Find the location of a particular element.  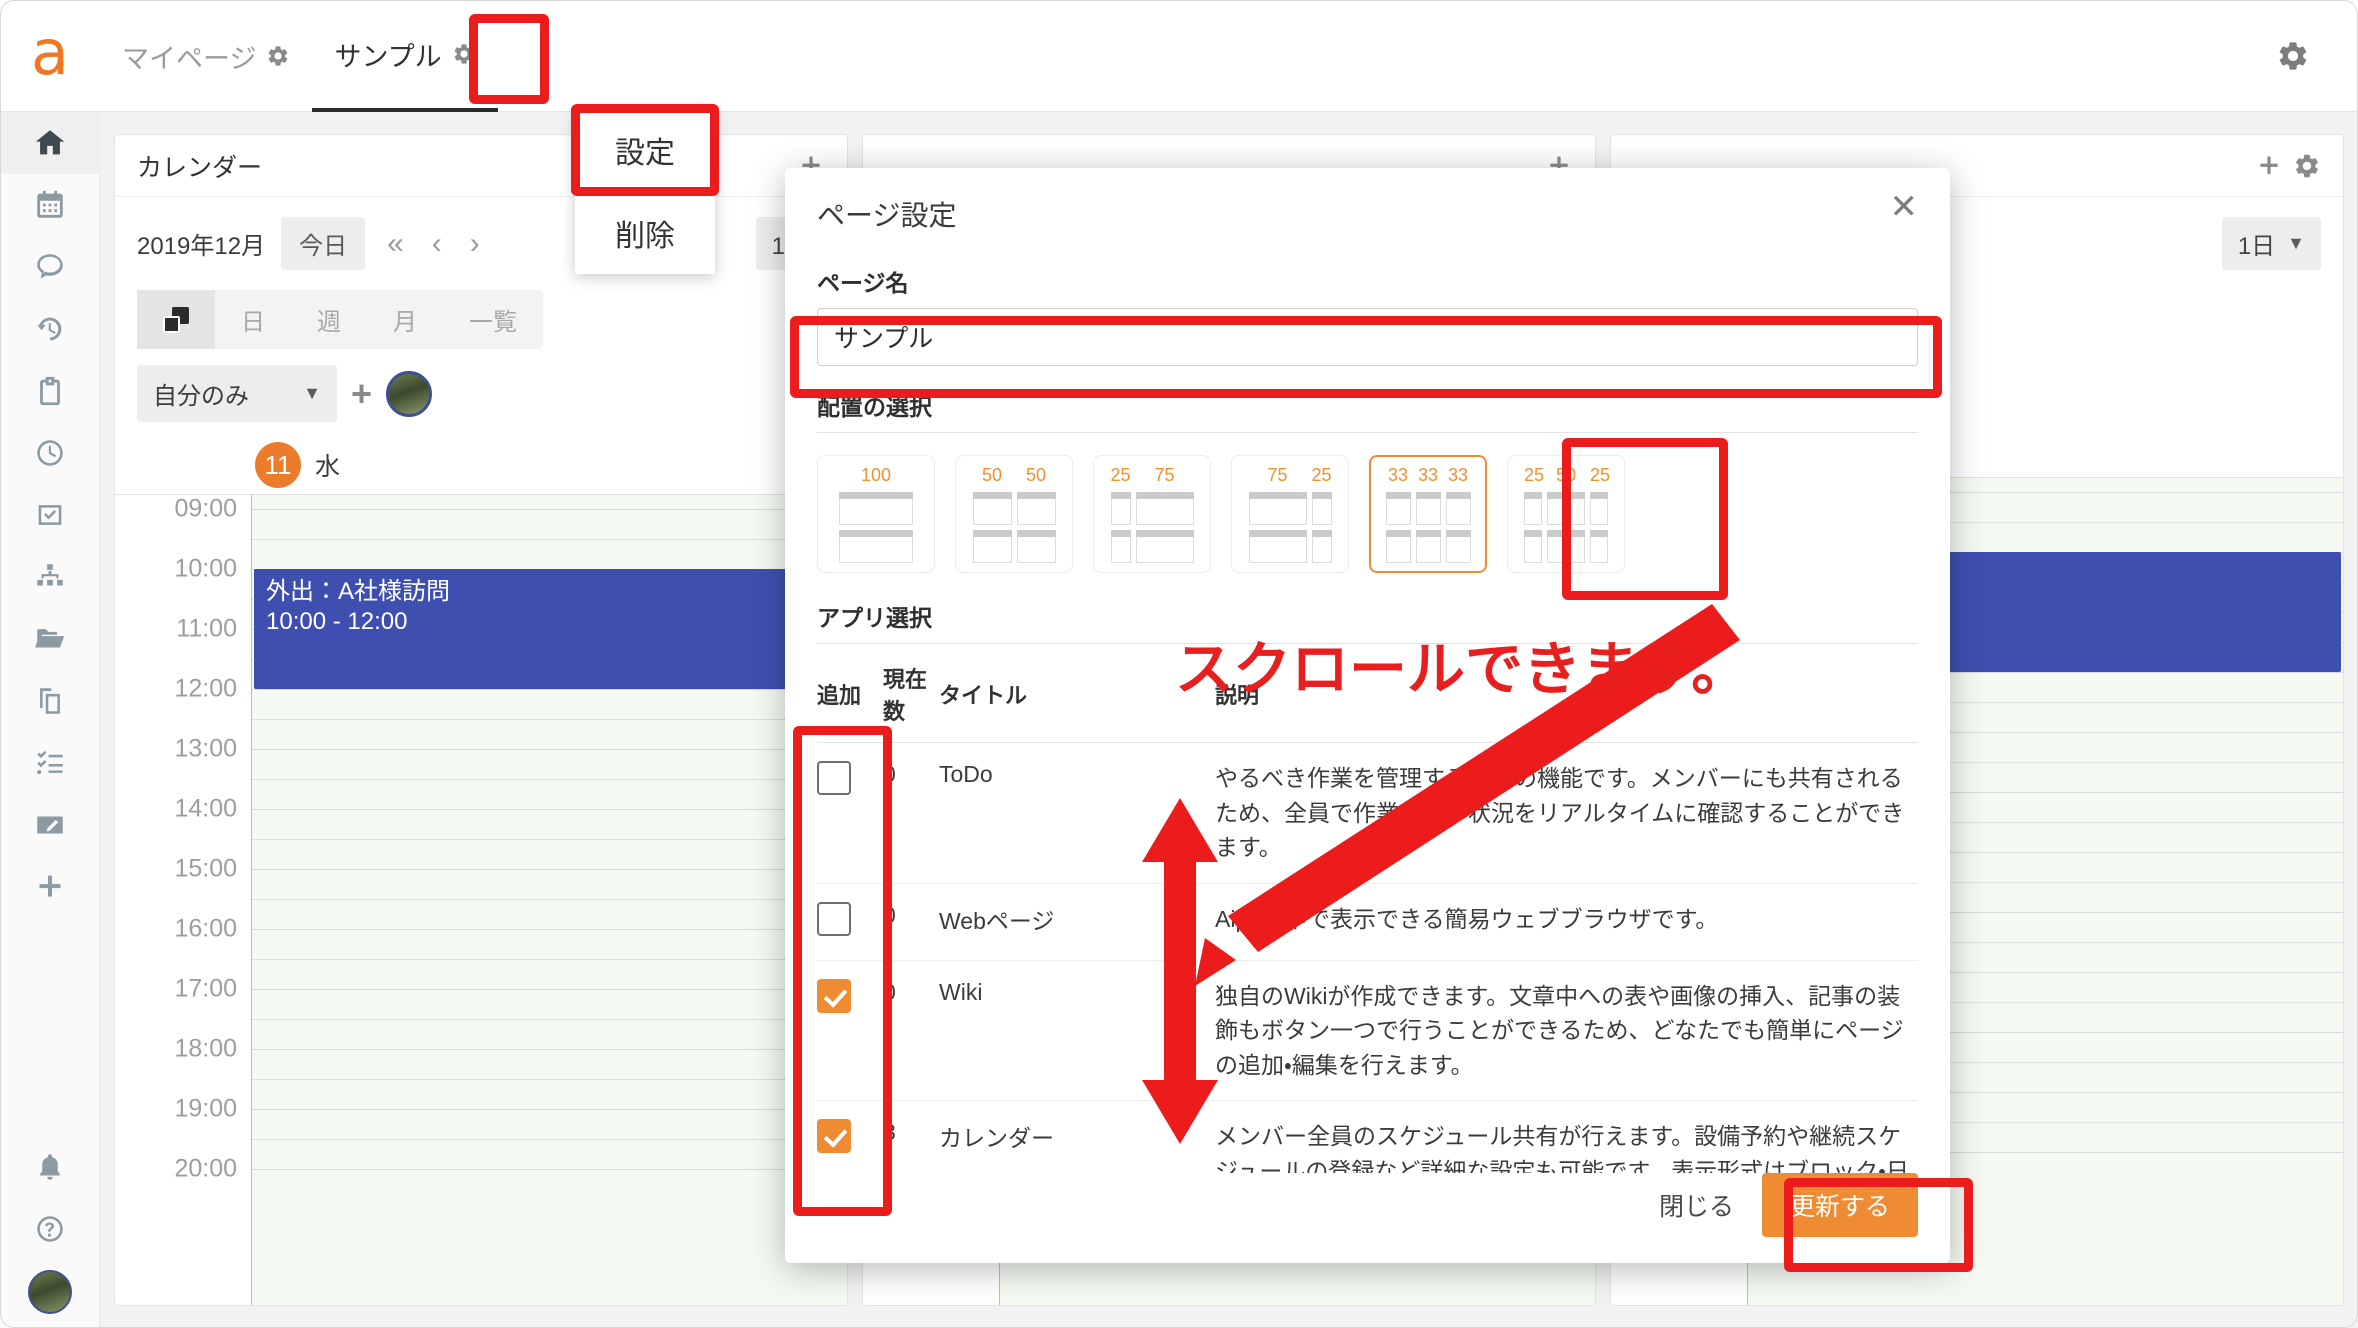

update-button: 更新する is located at coordinates (1839, 1205).